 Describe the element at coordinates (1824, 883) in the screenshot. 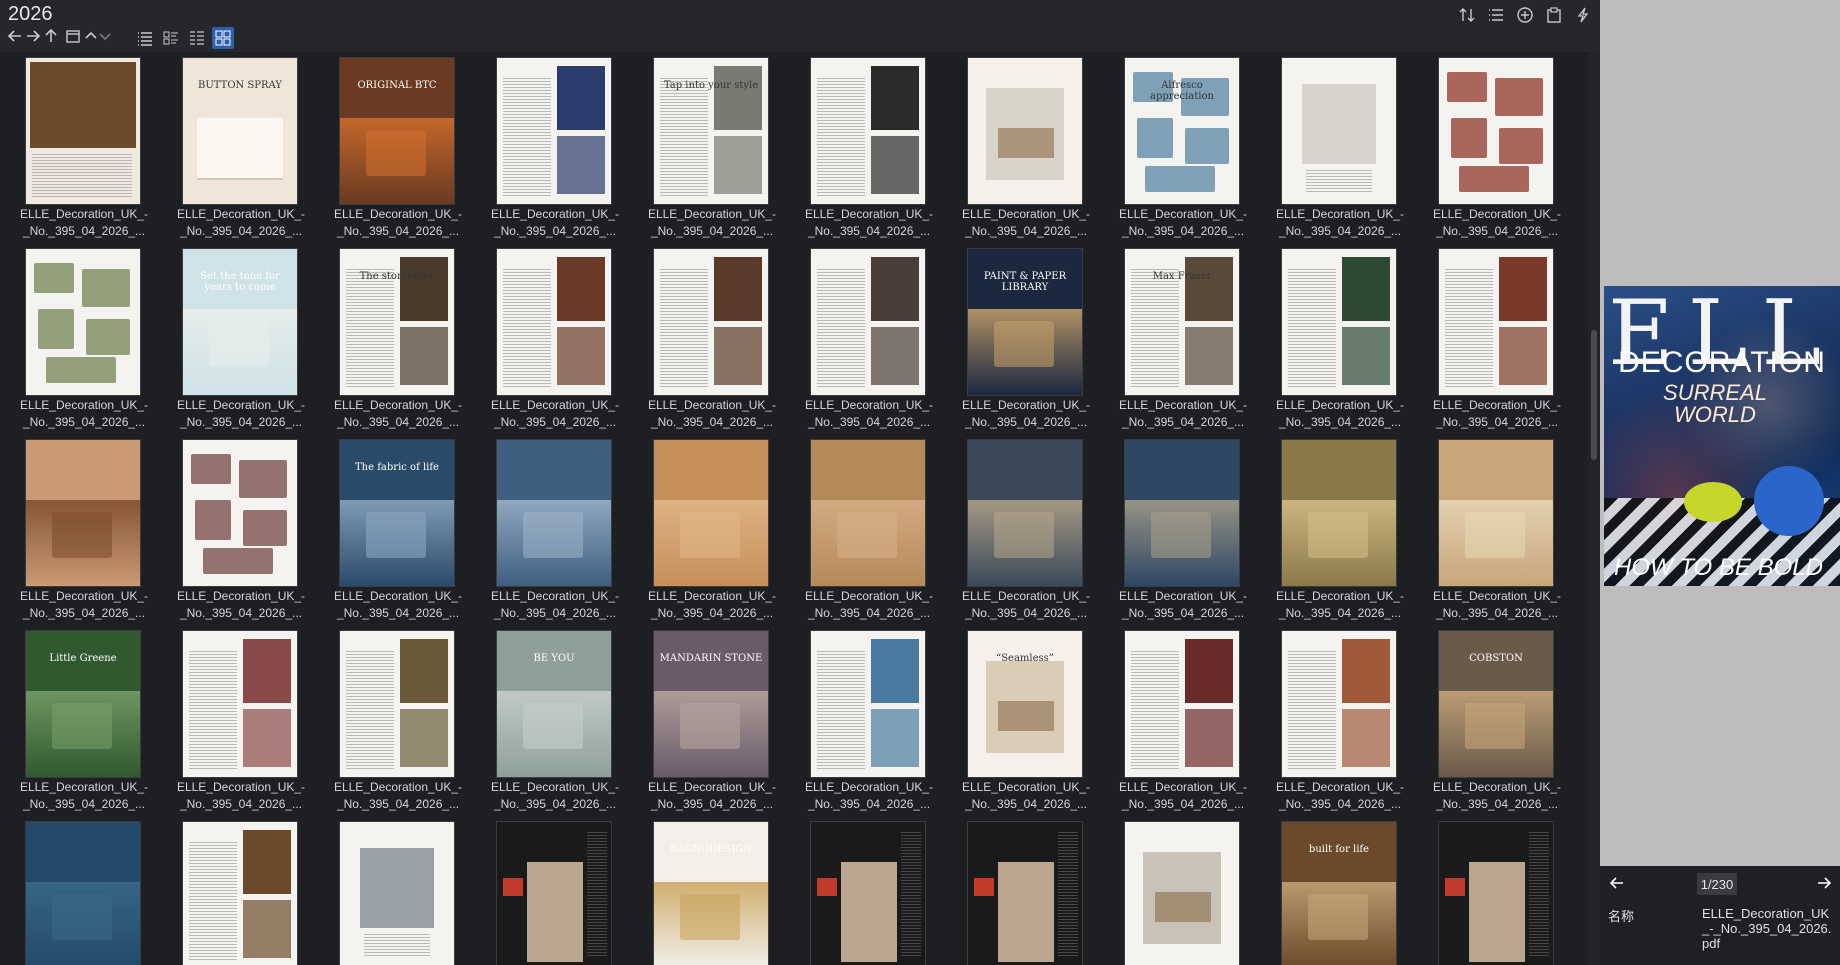

I see `next-page-icon` at that location.